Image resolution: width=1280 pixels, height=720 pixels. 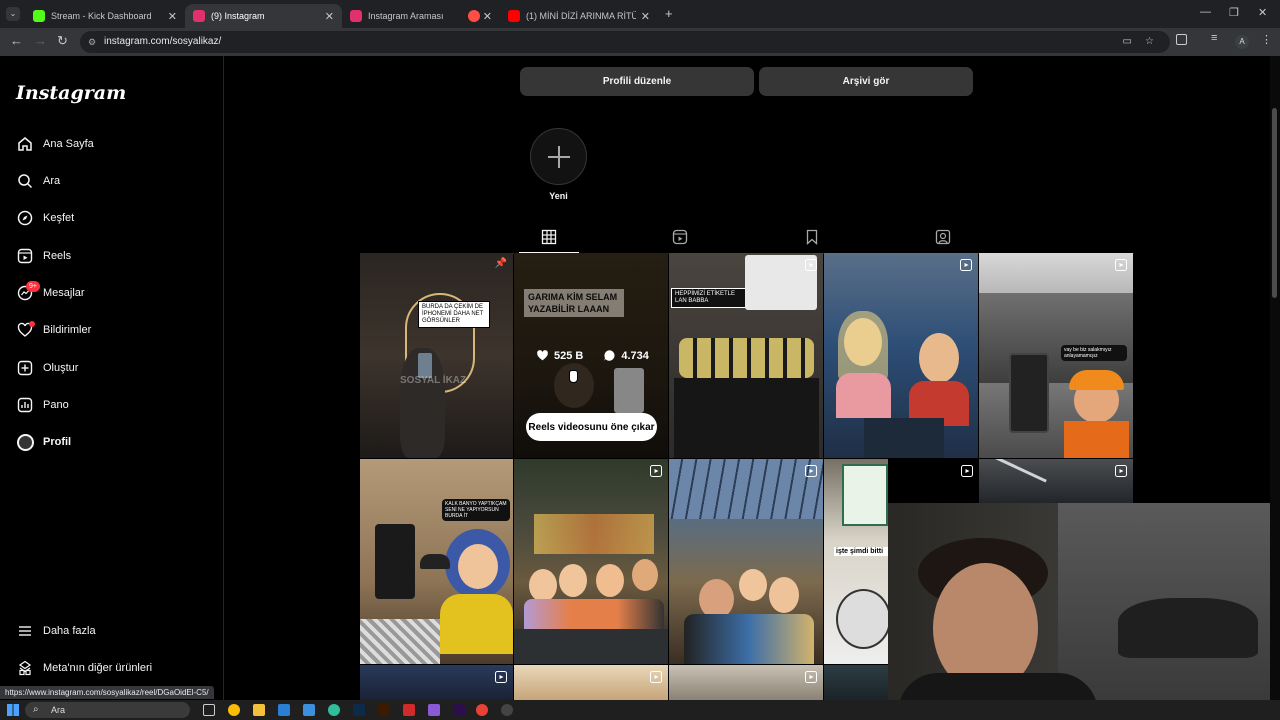 What do you see at coordinates (1266, 39) in the screenshot?
I see `browser-menu-icon: ⋮` at bounding box center [1266, 39].